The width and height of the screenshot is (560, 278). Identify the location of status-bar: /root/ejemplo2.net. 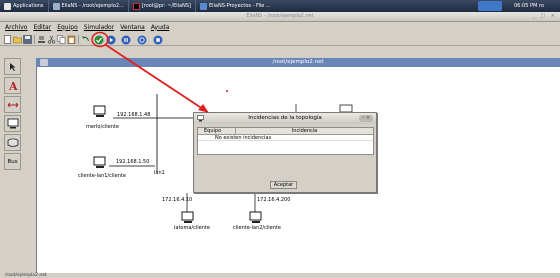
(280, 275).